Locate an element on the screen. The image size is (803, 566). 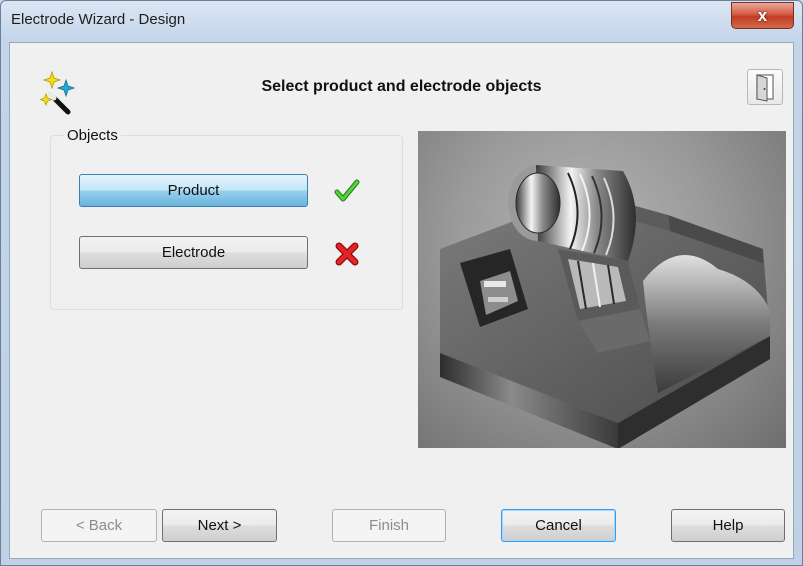
close-button: x is located at coordinates (762, 15).